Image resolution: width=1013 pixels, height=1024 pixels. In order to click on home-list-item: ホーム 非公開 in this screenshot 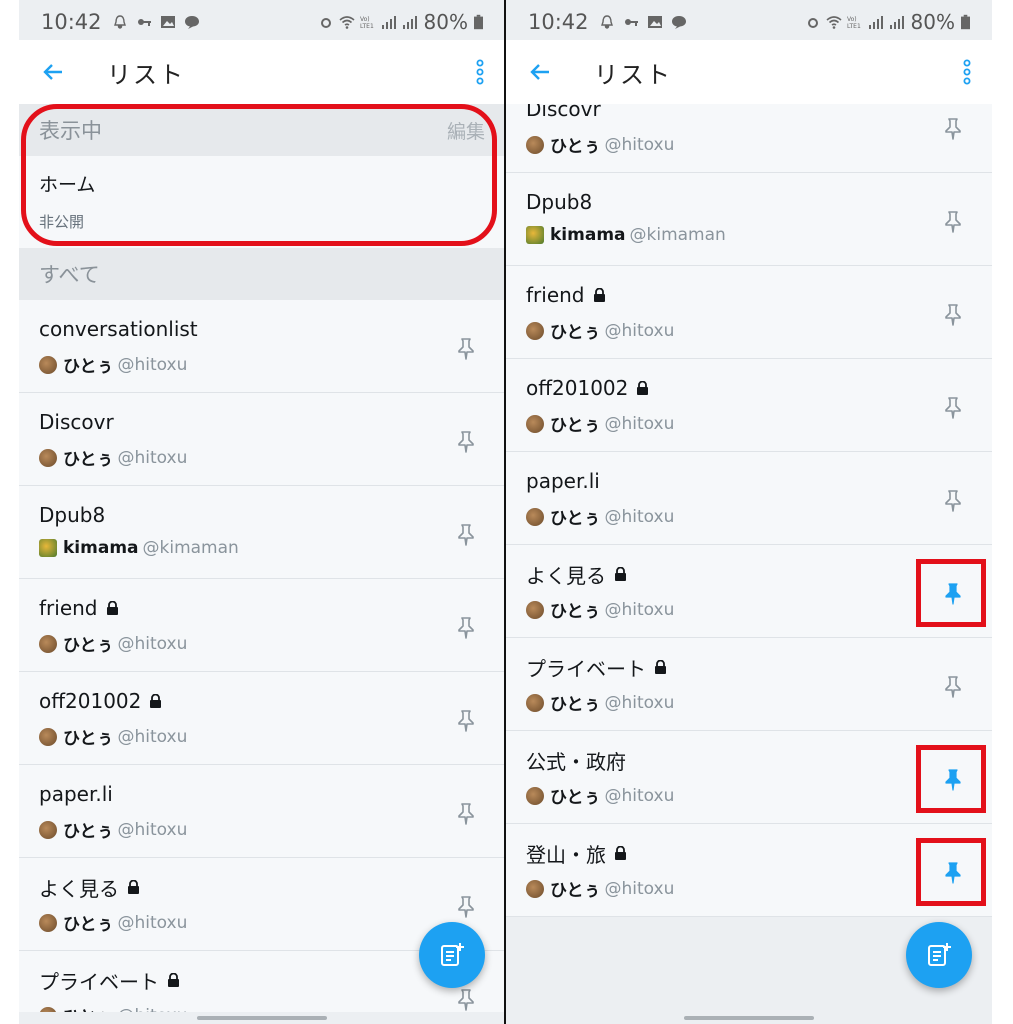, I will do `click(262, 202)`.